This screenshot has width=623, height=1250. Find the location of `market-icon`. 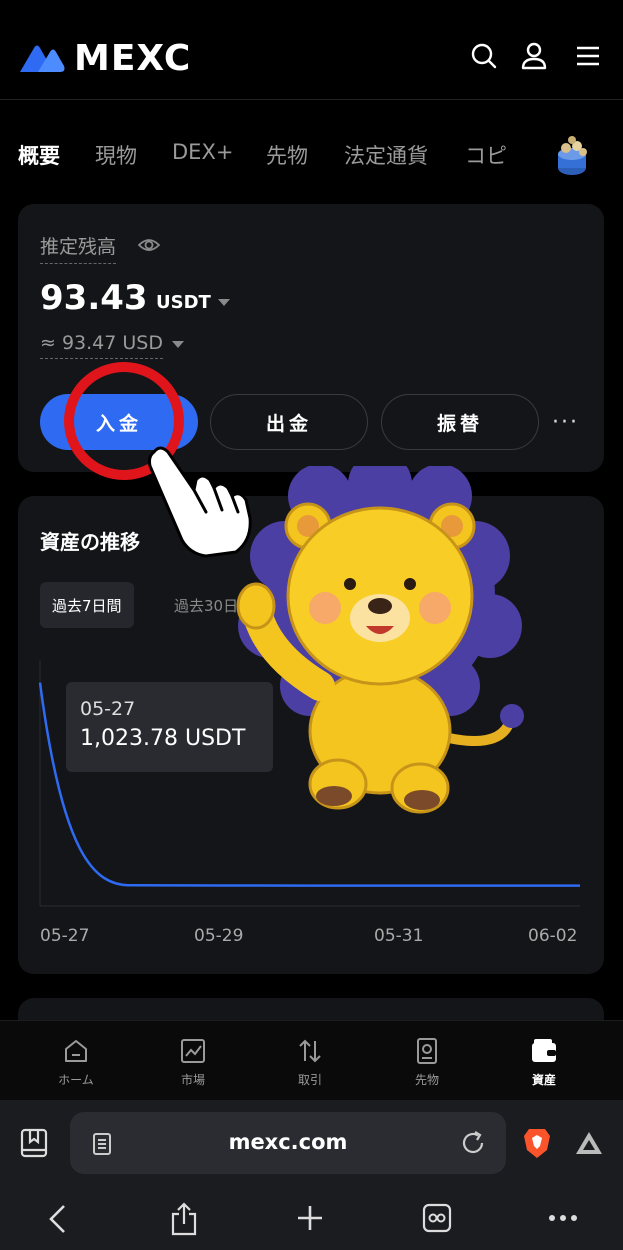

market-icon is located at coordinates (193, 1051).